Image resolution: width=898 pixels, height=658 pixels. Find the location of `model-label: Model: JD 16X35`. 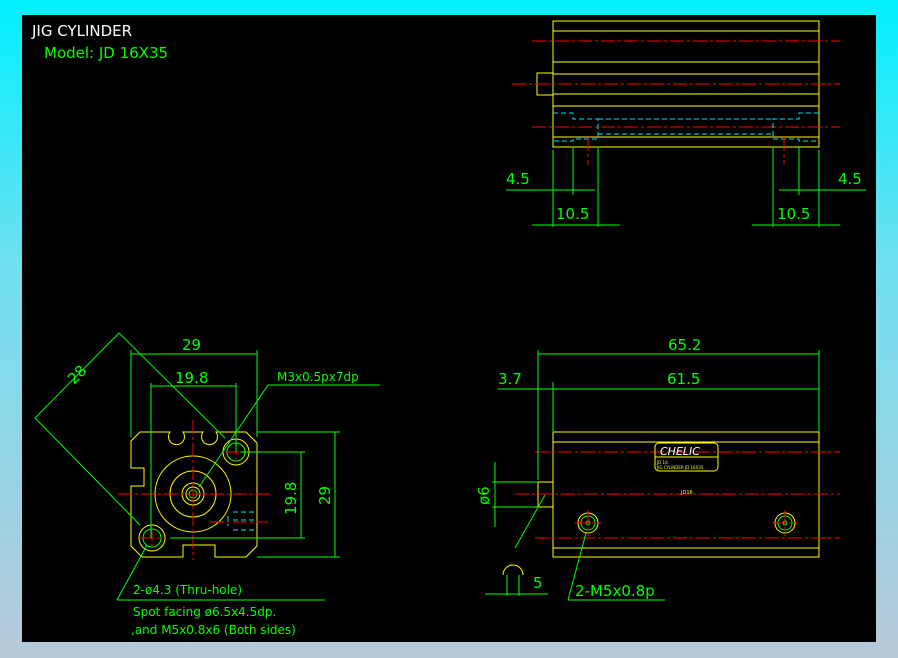

model-label: Model: JD 16X35 is located at coordinates (106, 53).